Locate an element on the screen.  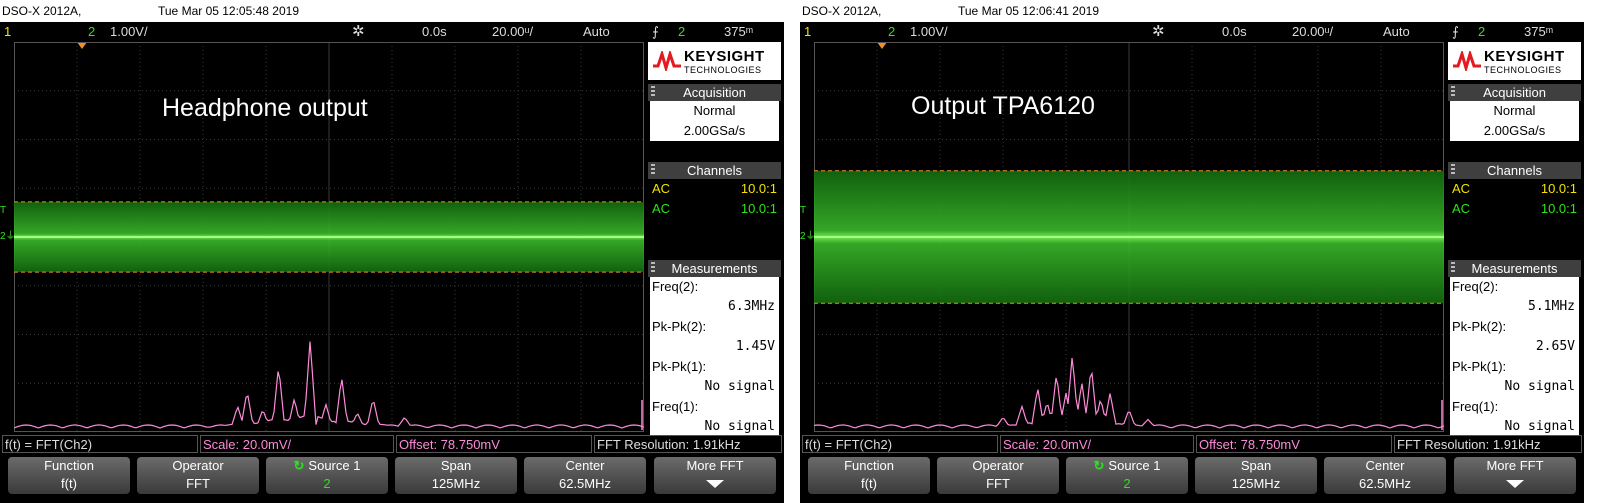
keysight-wave-icon is located at coordinates (667, 61).